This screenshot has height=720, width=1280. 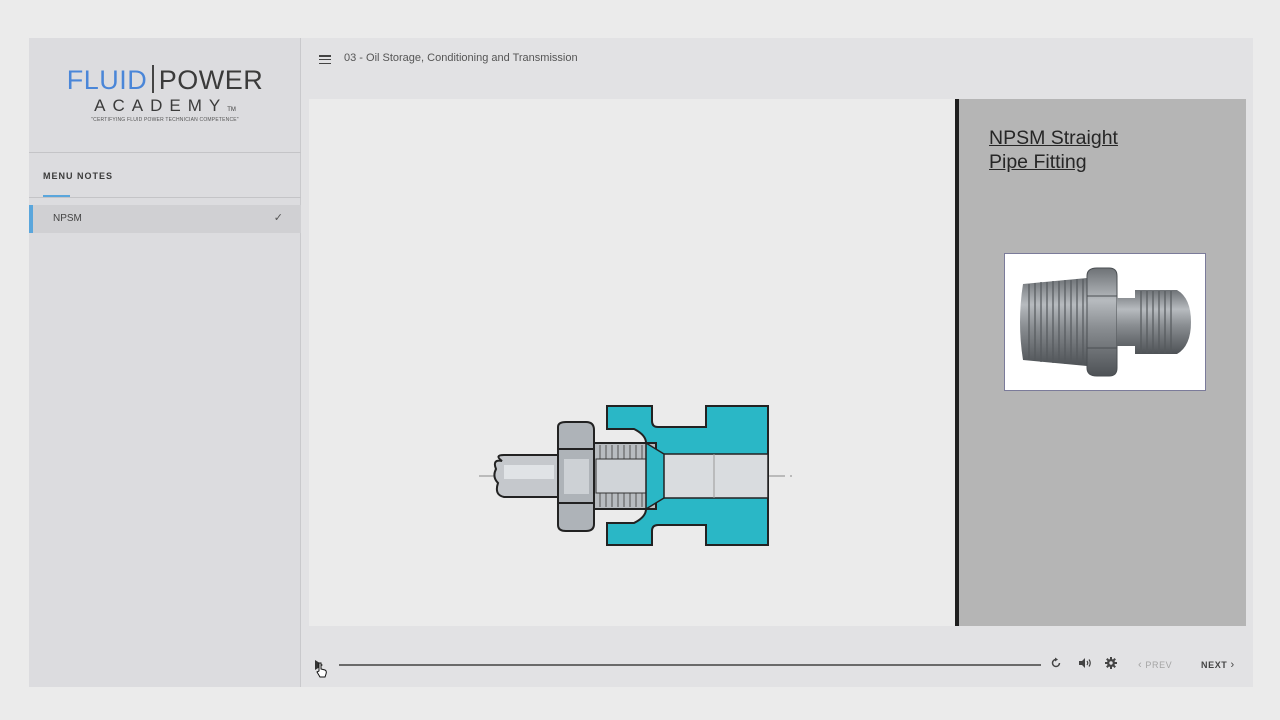 What do you see at coordinates (635, 475) in the screenshot?
I see `fitting-cutaway-diagram` at bounding box center [635, 475].